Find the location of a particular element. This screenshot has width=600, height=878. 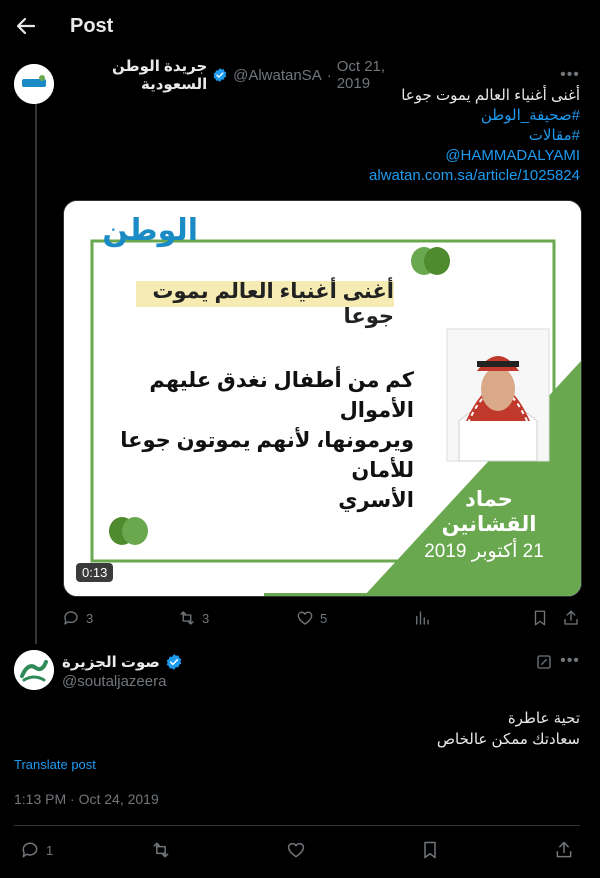

repost-button: 3 is located at coordinates (193, 618).